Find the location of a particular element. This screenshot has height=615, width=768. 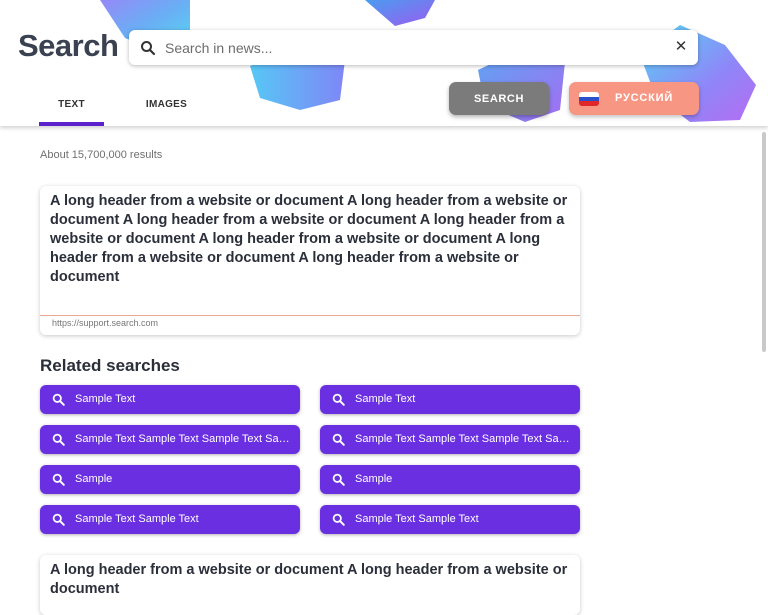

language-button: РУССКИЙ is located at coordinates (634, 98).